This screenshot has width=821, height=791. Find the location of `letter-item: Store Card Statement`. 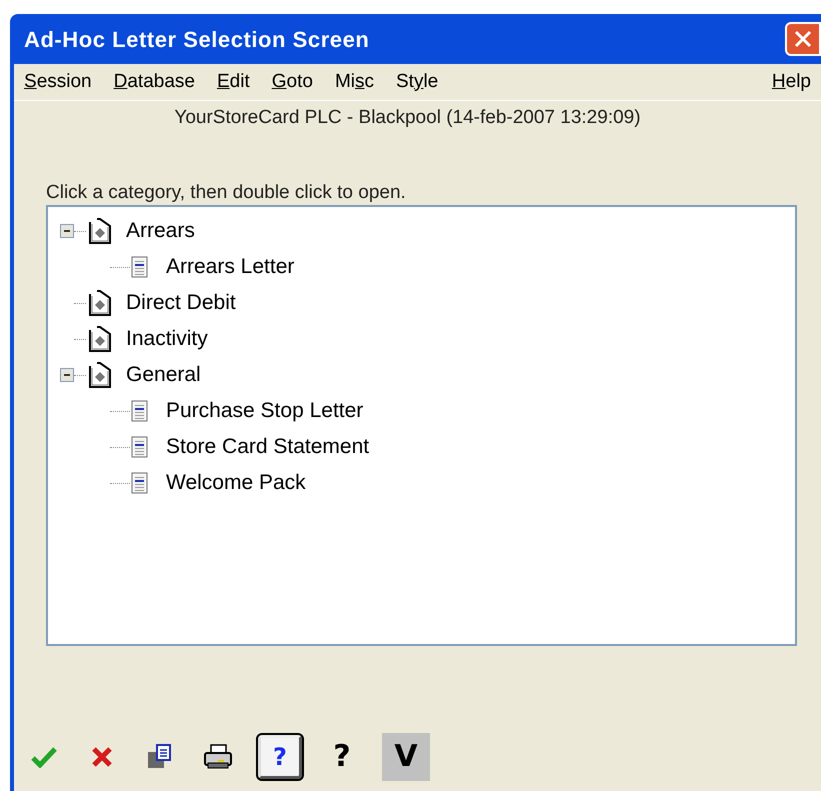

letter-item: Store Card Statement is located at coordinates (268, 447).